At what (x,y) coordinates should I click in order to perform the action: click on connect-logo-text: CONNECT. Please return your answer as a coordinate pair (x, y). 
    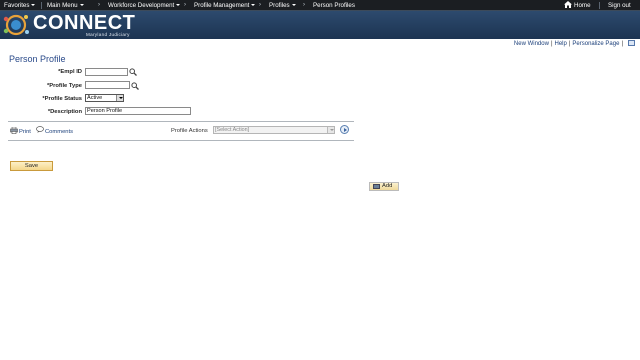
    Looking at the image, I should click on (84, 23).